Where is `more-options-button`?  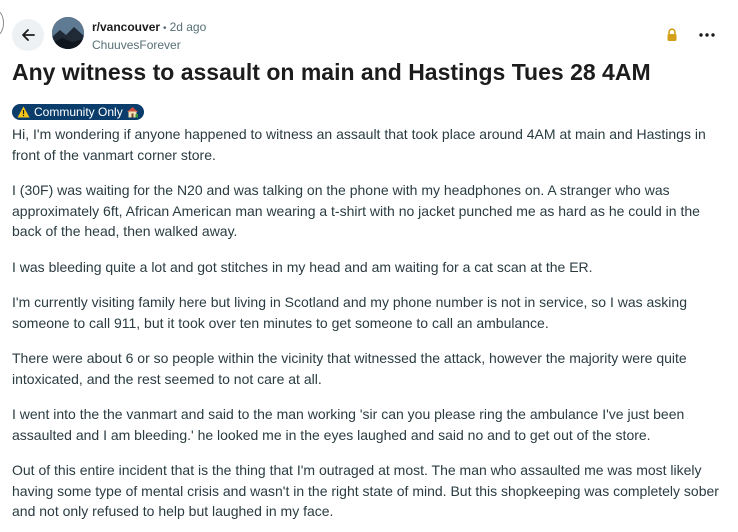
more-options-button is located at coordinates (707, 35).